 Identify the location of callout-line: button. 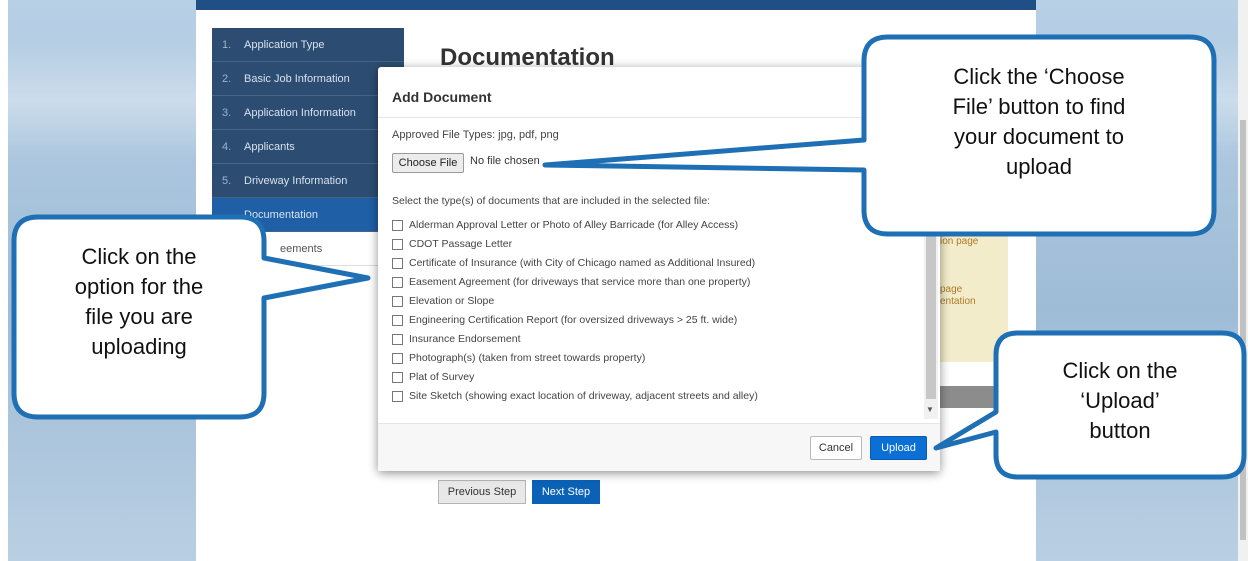
(1120, 430).